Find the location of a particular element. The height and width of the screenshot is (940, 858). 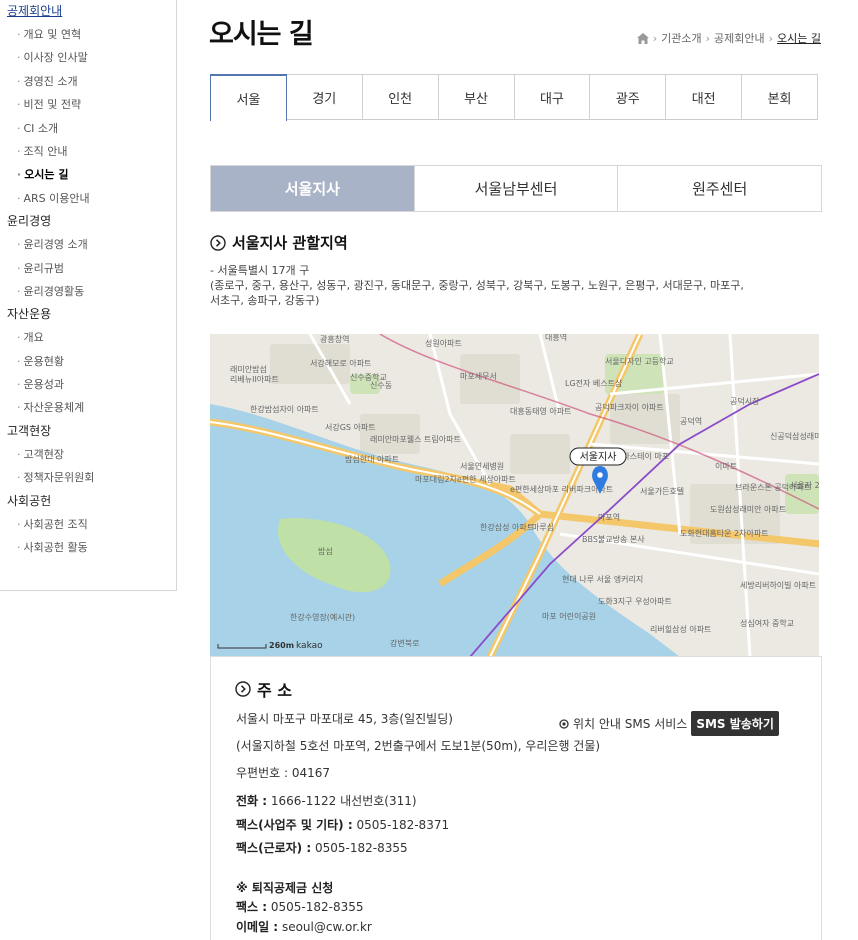

sidebar-item: · 윤리경영활동 is located at coordinates (88, 291).